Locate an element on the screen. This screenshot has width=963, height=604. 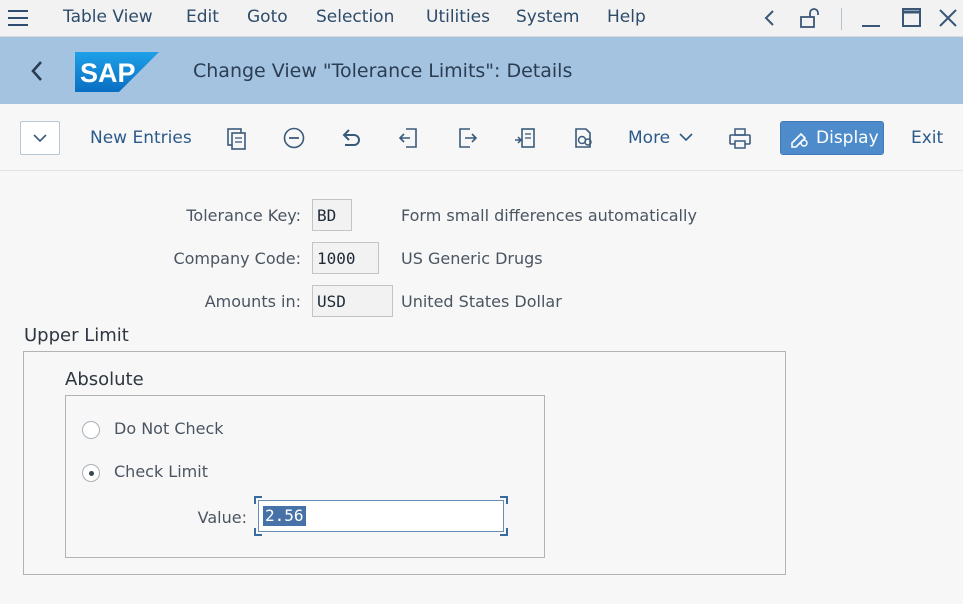
sap-logo: SAP is located at coordinates (117, 72).